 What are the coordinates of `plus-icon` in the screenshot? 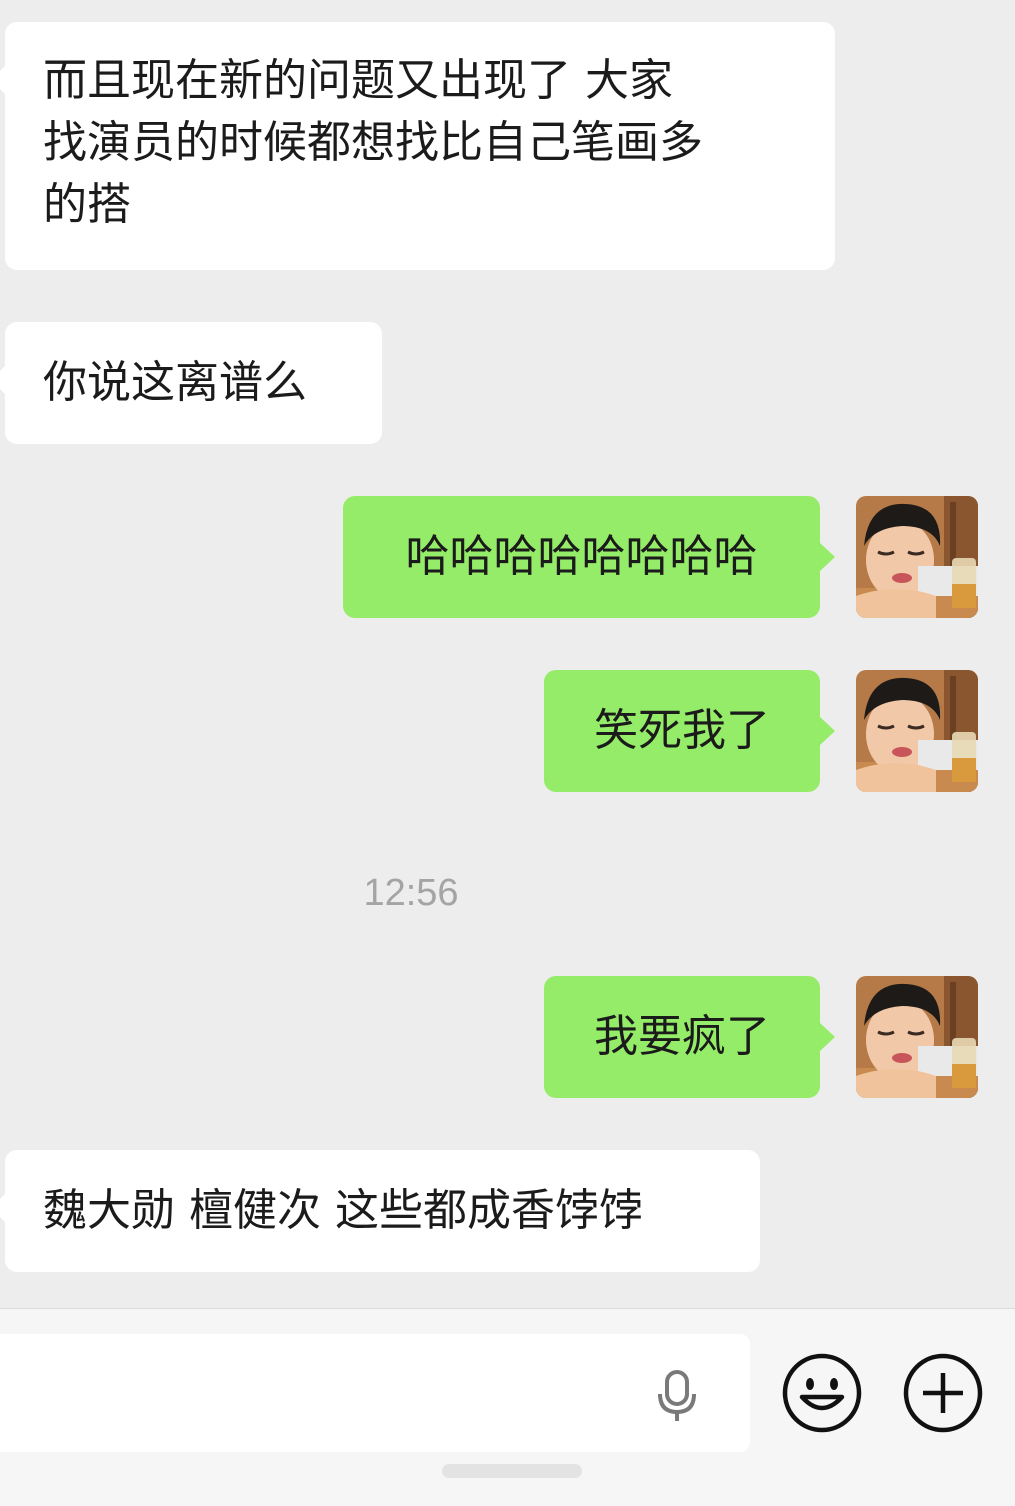 It's located at (943, 1393).